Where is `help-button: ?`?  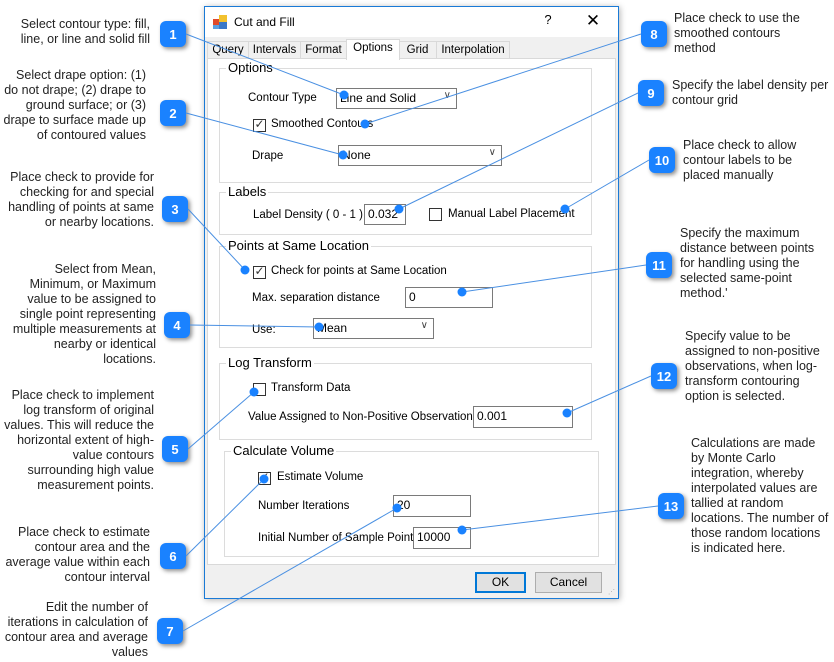
help-button: ? is located at coordinates (548, 22).